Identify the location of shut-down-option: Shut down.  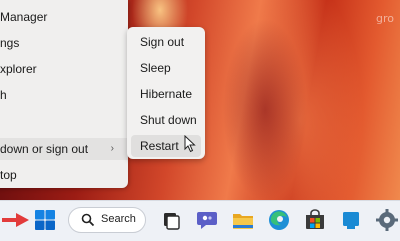
(166, 120).